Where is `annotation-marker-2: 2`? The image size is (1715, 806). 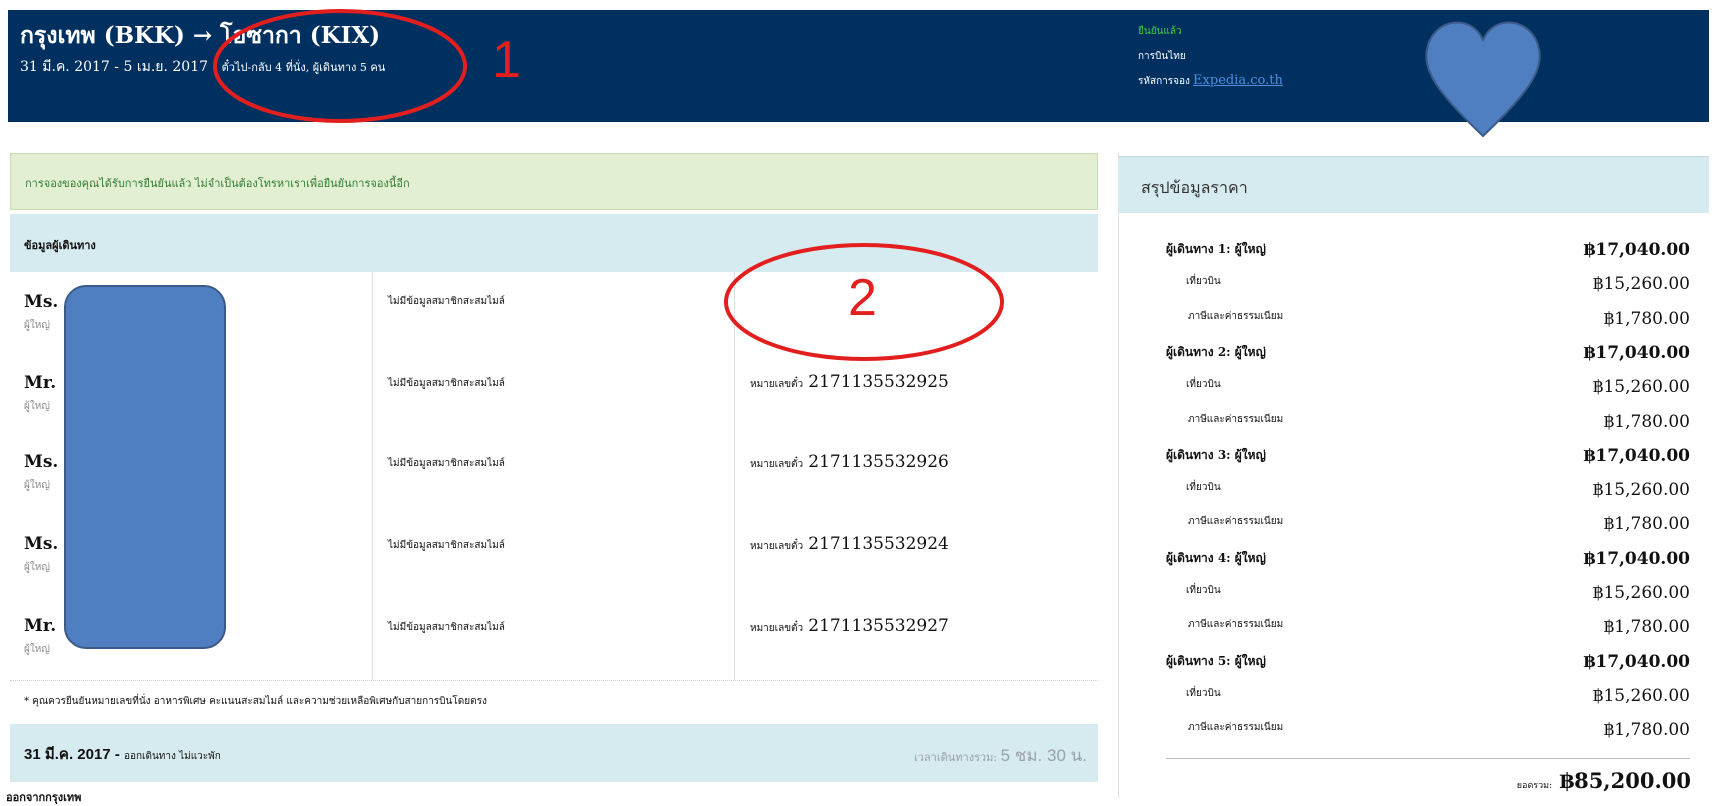
annotation-marker-2: 2 is located at coordinates (862, 298).